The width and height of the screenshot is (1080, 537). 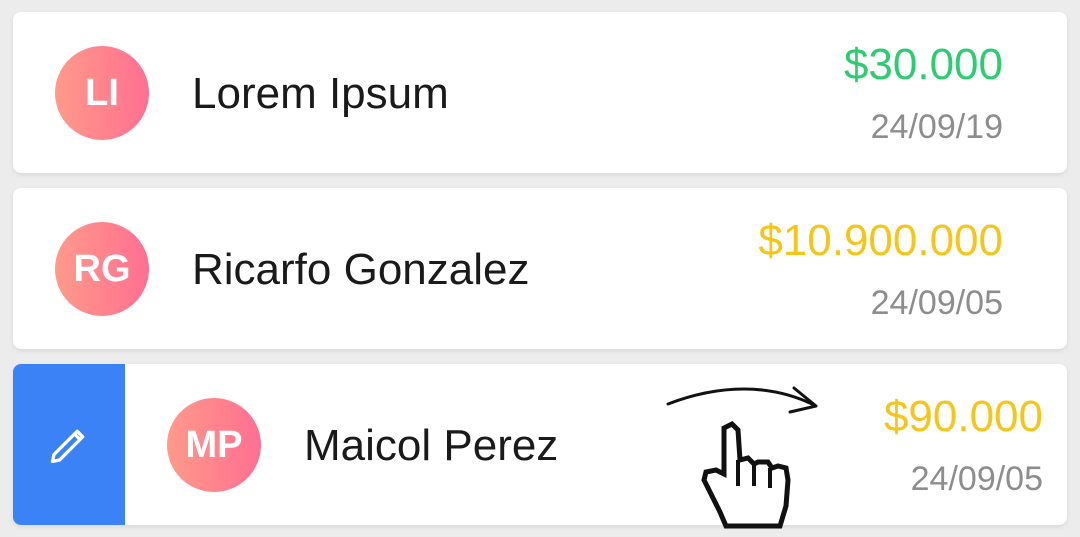 What do you see at coordinates (361, 269) in the screenshot?
I see `contact-name: Ricarfo Gonzalez` at bounding box center [361, 269].